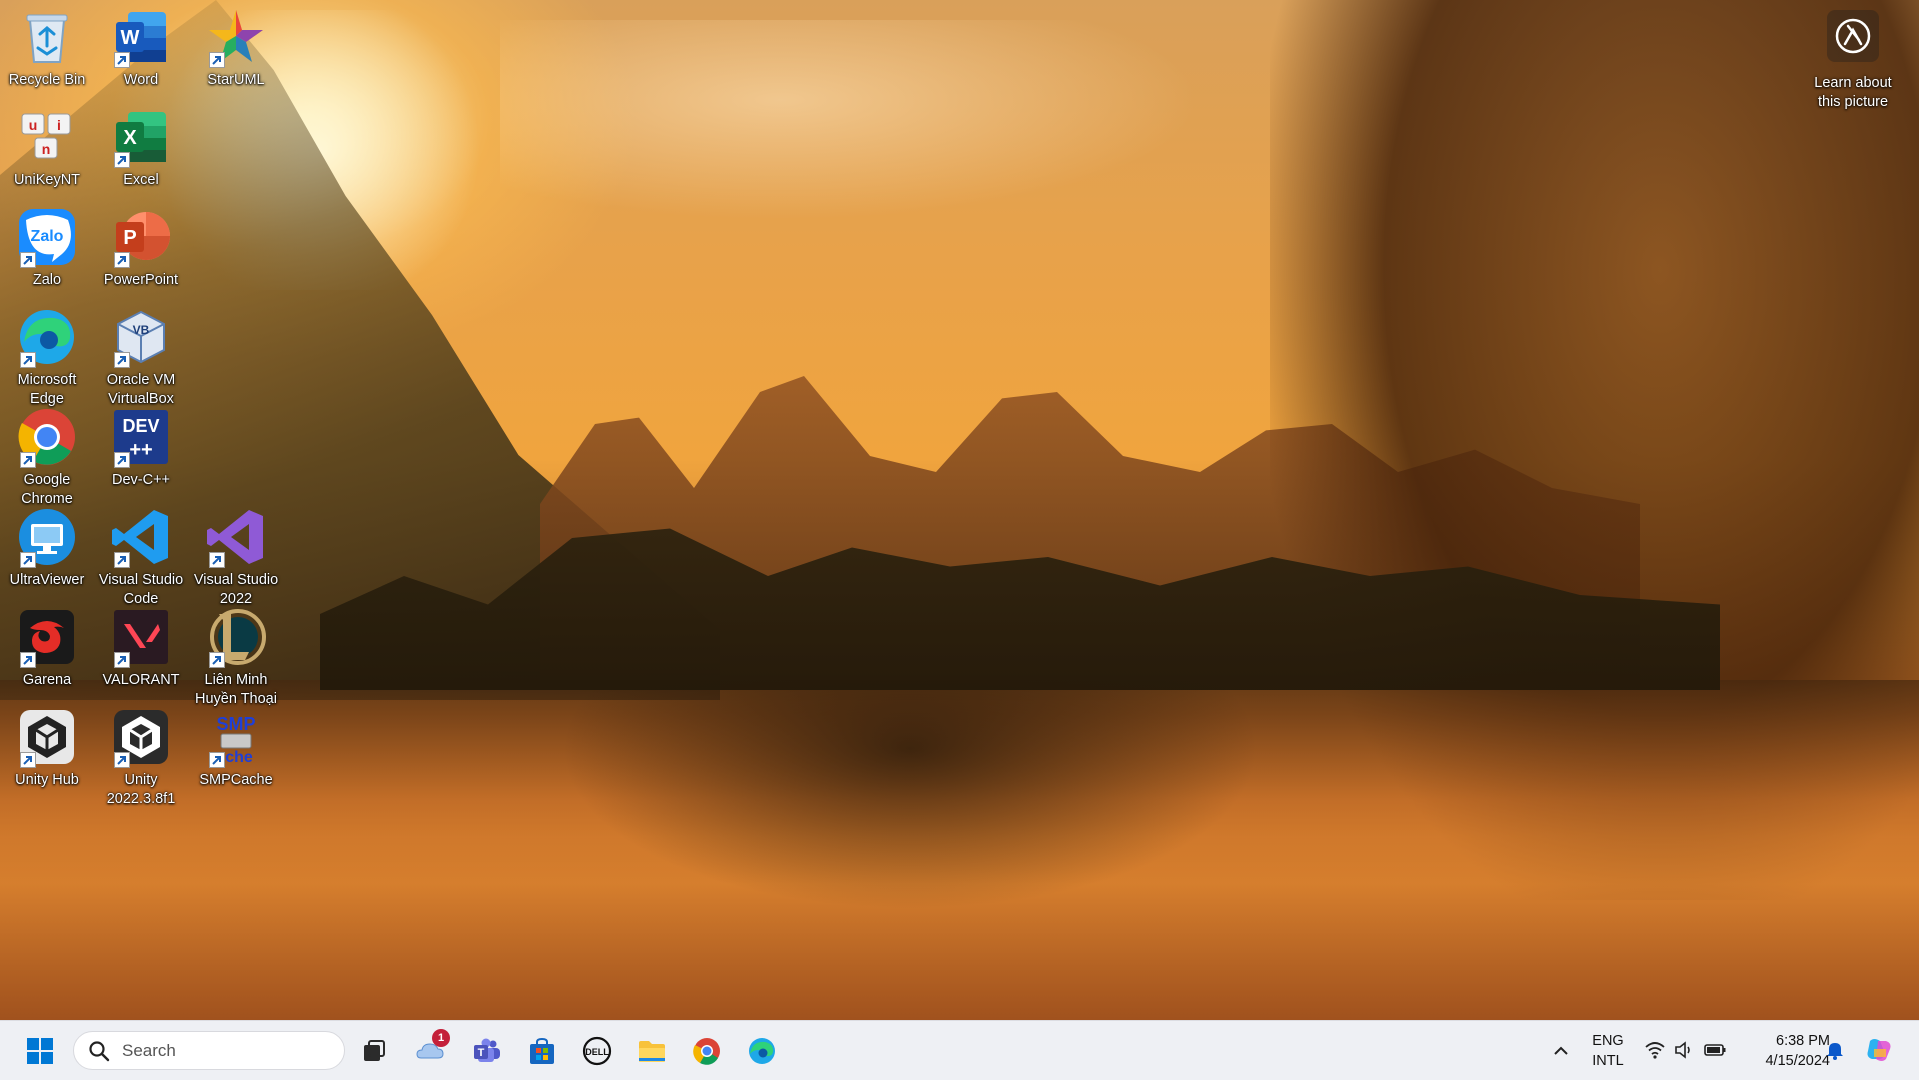  I want to click on start-button, so click(40, 1051).